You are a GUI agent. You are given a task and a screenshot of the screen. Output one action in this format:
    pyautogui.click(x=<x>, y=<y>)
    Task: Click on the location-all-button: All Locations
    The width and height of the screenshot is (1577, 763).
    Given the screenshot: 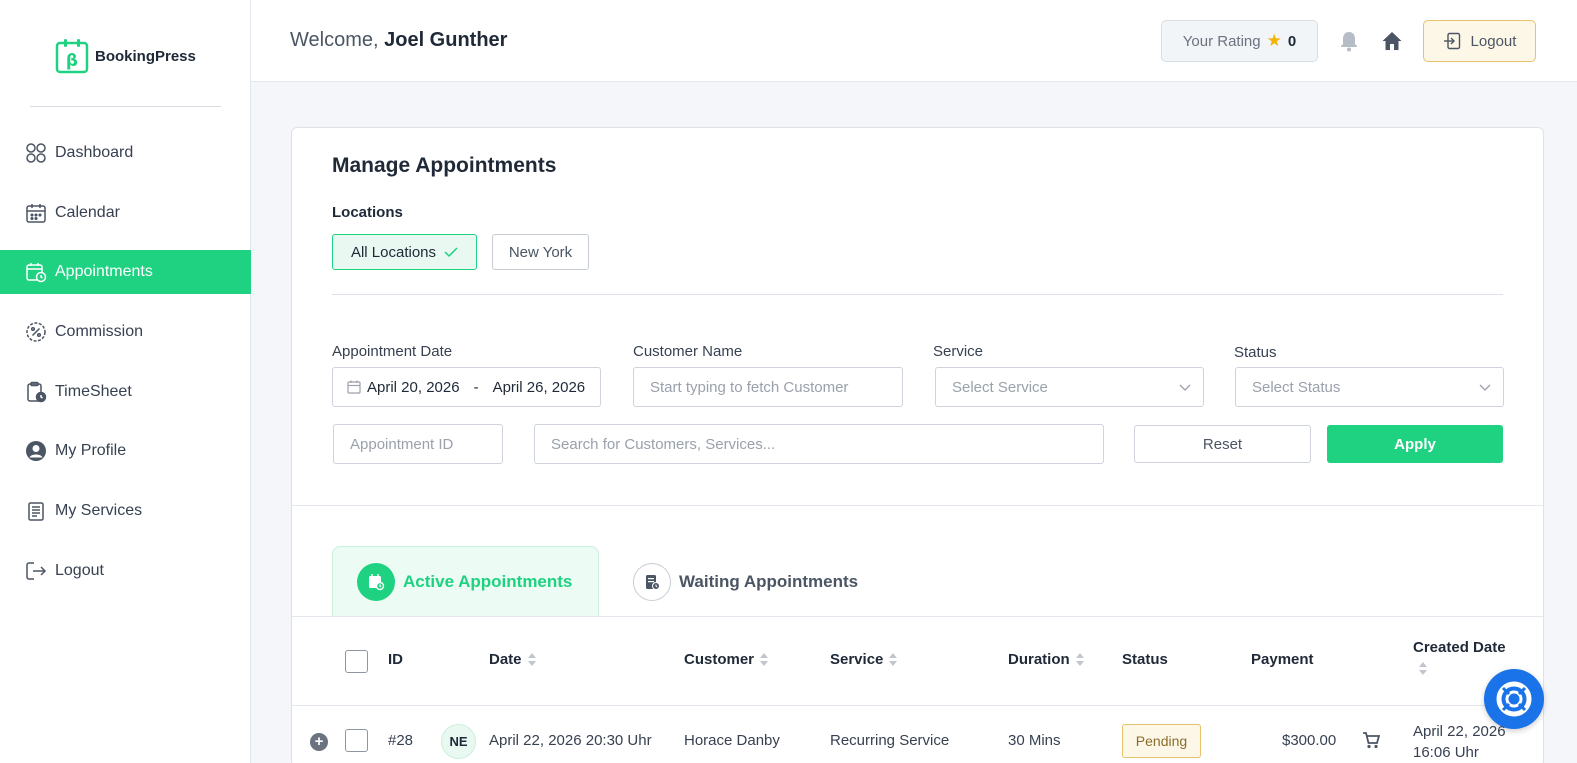 What is the action you would take?
    pyautogui.click(x=404, y=252)
    